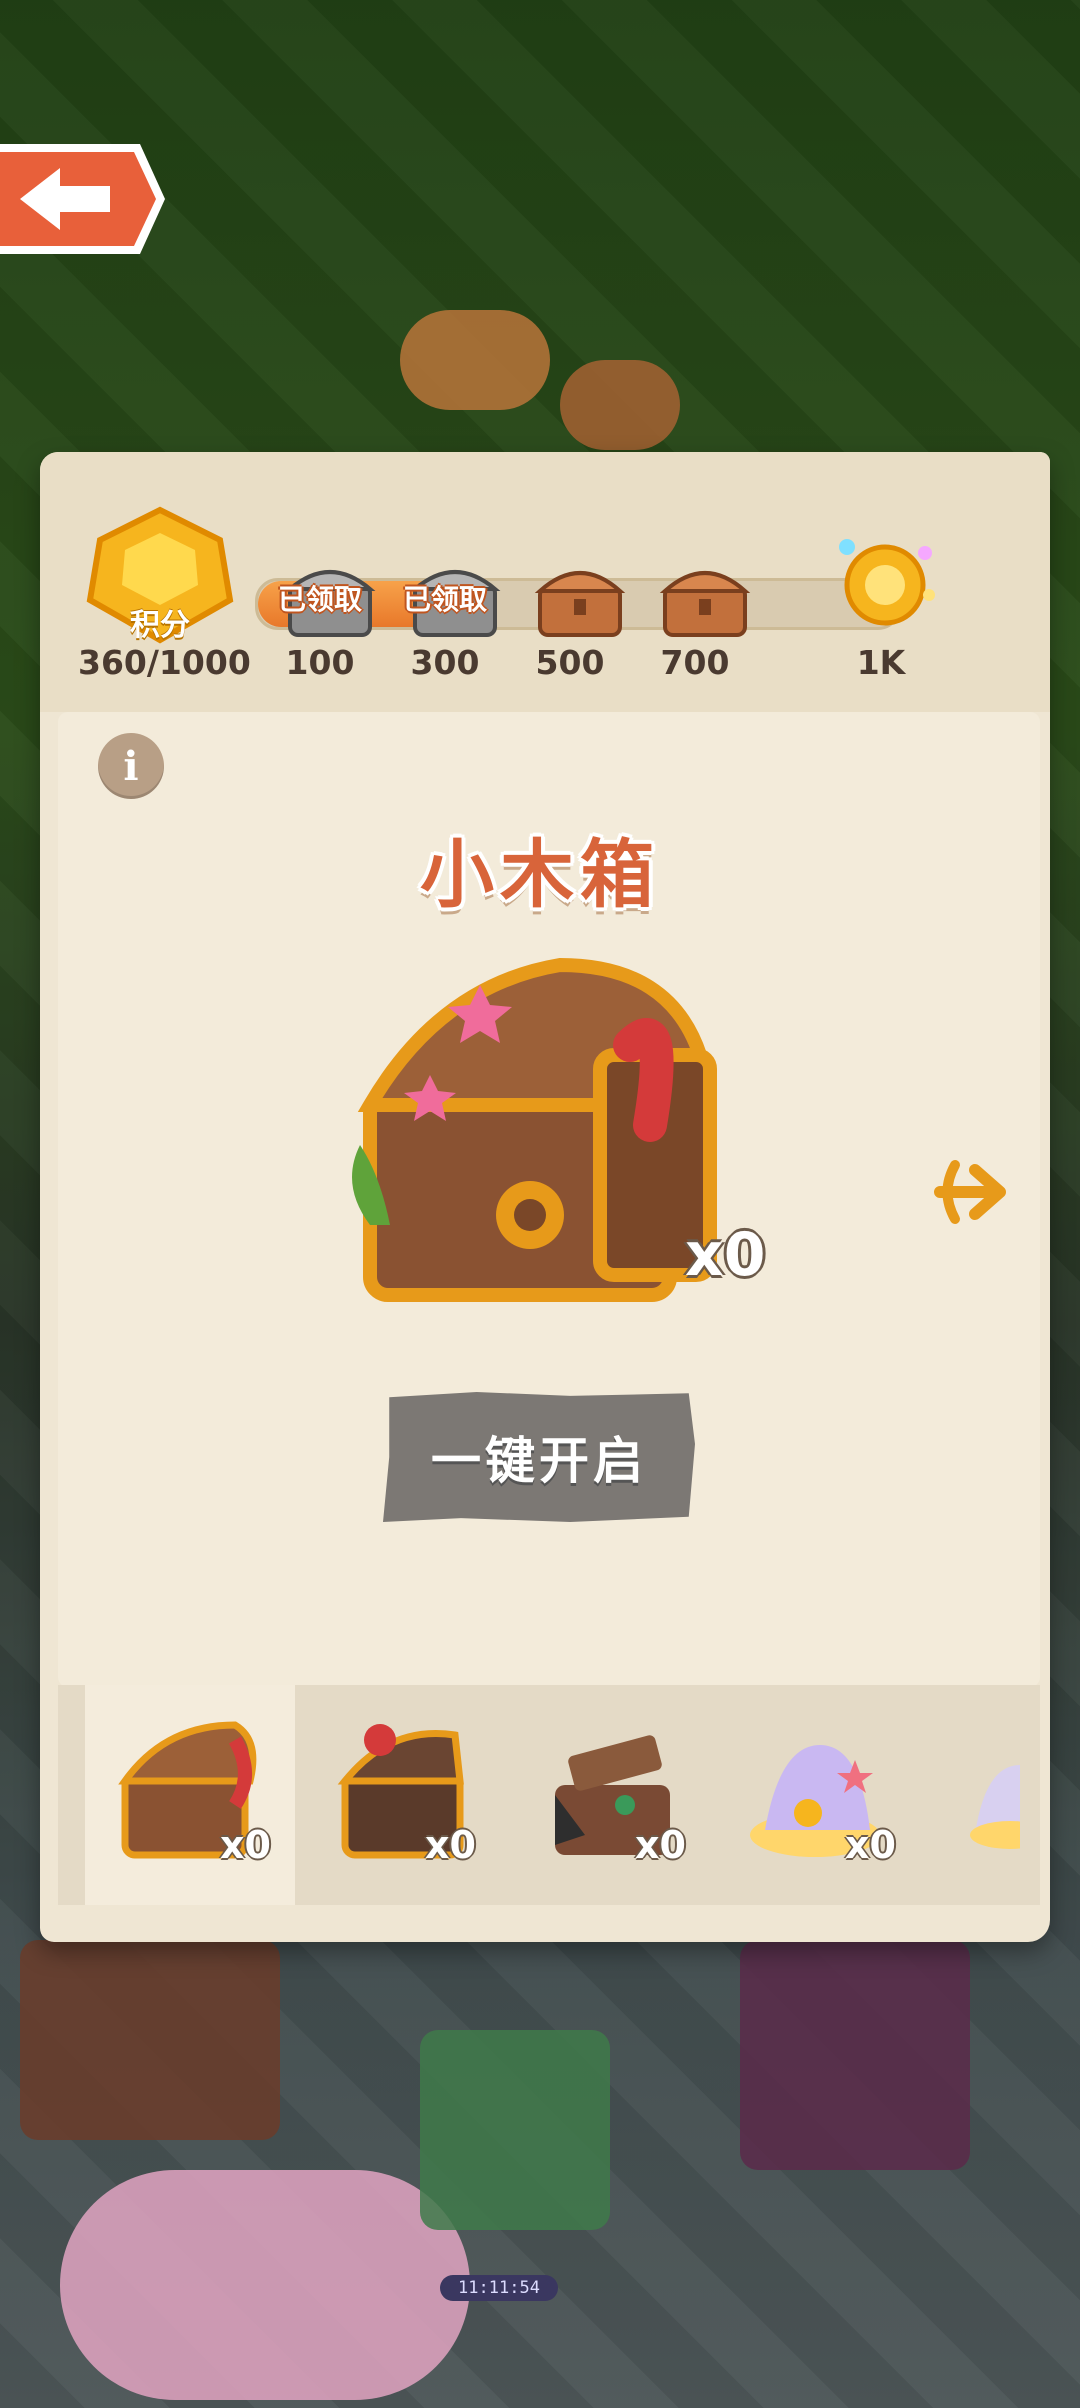 This screenshot has height=2408, width=1080. I want to click on tab-shell-chest: x0, so click(825, 1795).